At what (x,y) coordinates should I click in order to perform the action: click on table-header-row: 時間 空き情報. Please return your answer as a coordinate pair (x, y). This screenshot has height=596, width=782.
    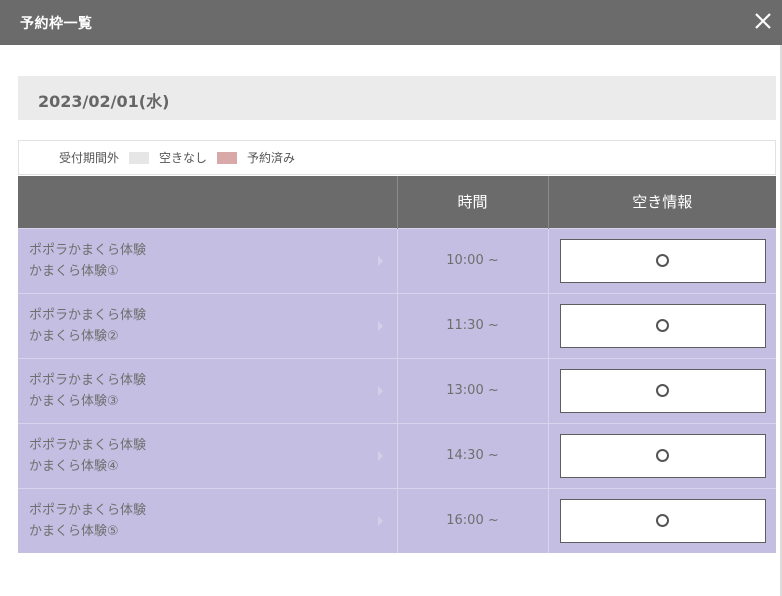
    Looking at the image, I should click on (397, 202).